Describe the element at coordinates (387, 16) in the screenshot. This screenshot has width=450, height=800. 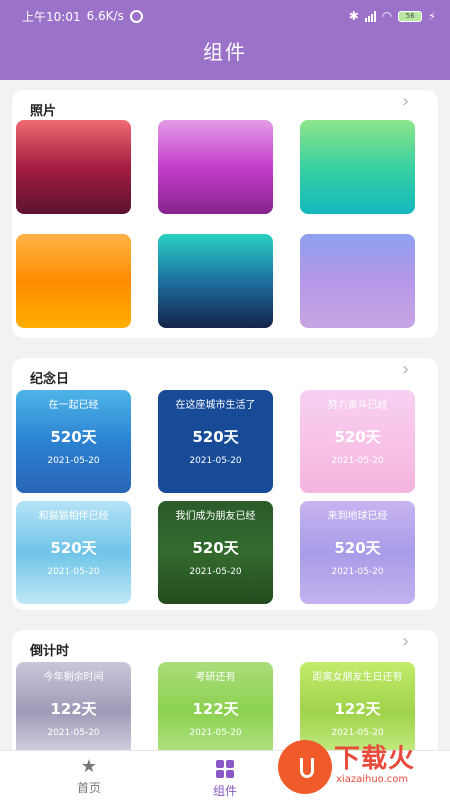
I see `wifi-icon: ◠` at that location.